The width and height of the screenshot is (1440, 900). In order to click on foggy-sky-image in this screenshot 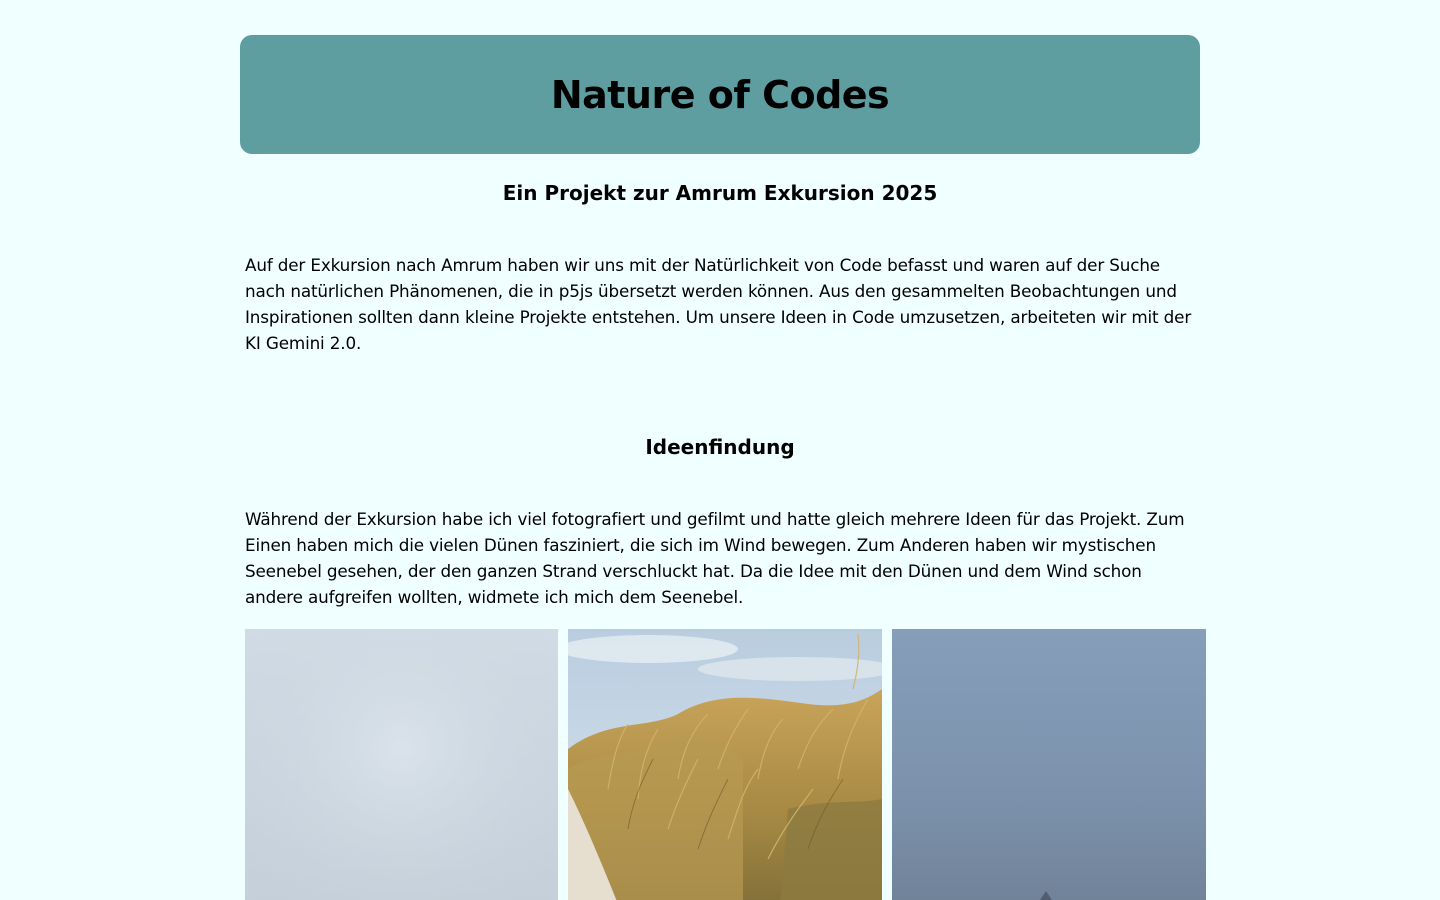, I will do `click(401, 764)`.